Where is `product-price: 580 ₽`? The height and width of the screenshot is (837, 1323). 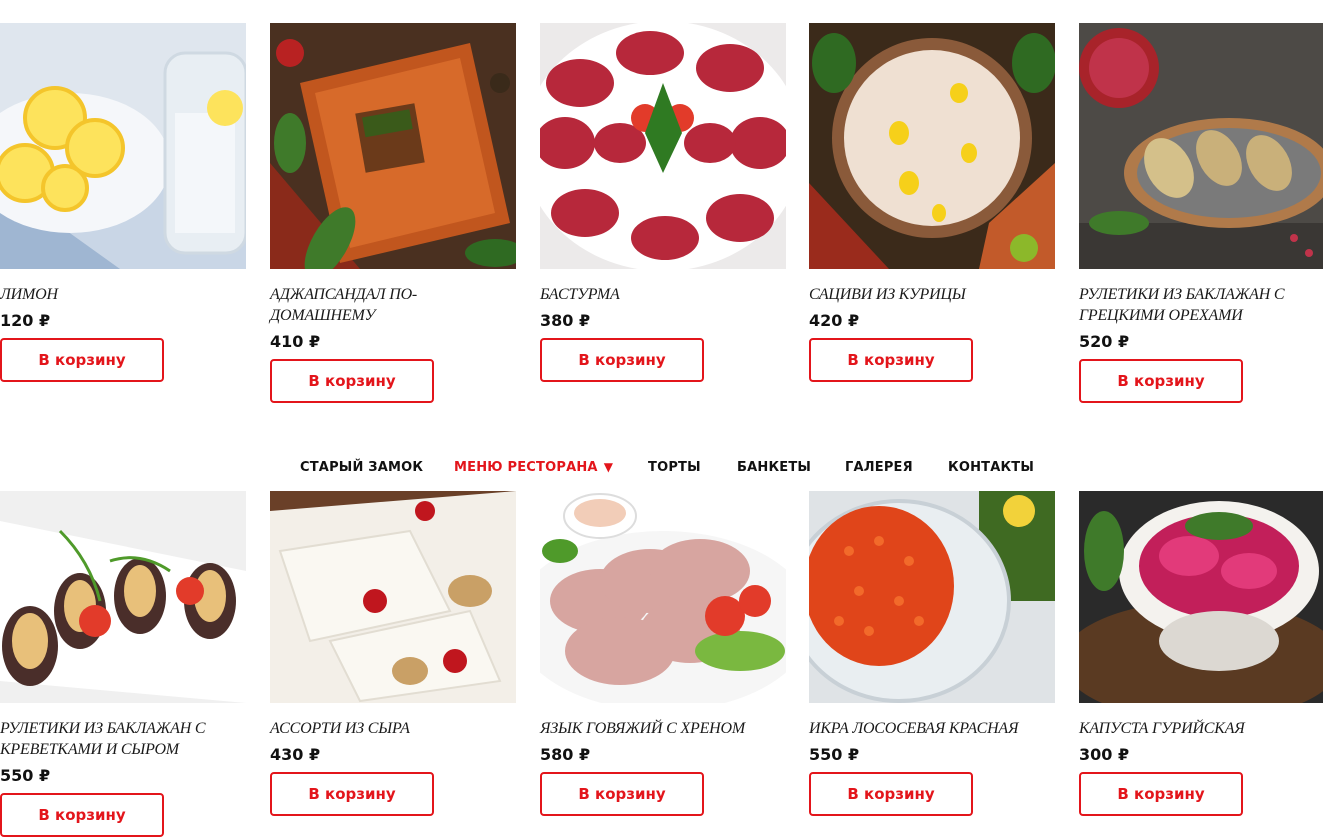 product-price: 580 ₽ is located at coordinates (565, 754).